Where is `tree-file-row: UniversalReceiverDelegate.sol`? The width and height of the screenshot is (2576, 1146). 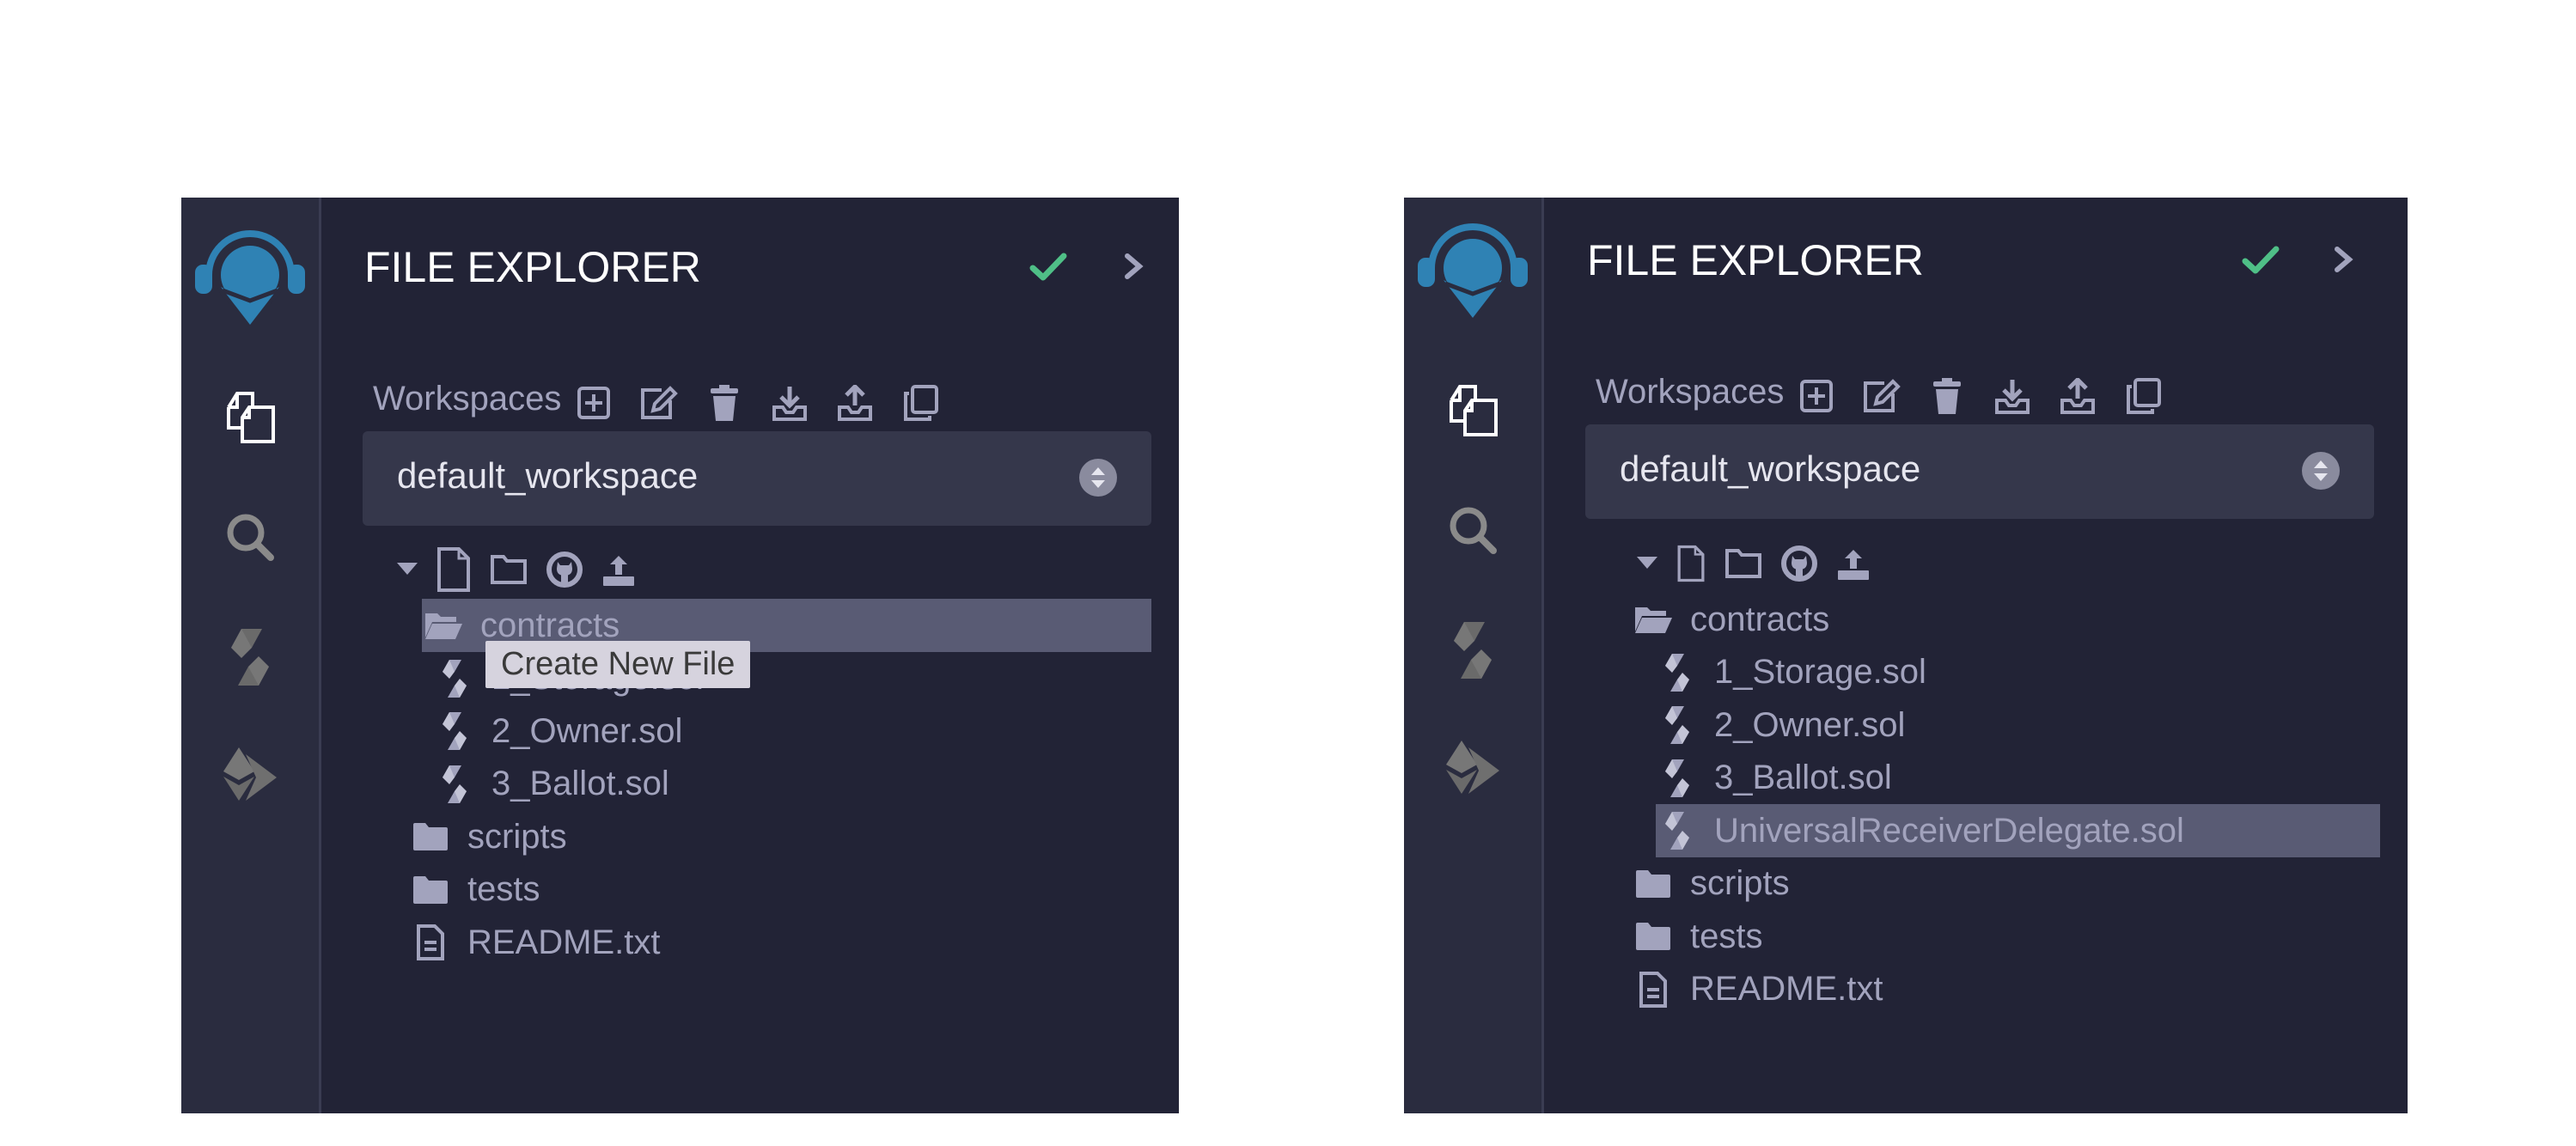 tree-file-row: UniversalReceiverDelegate.sol is located at coordinates (2018, 830).